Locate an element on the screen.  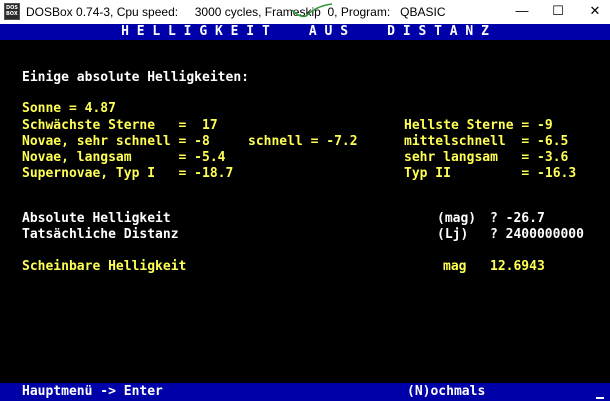
apparent-magnitude-unit: mag is located at coordinates (455, 266).